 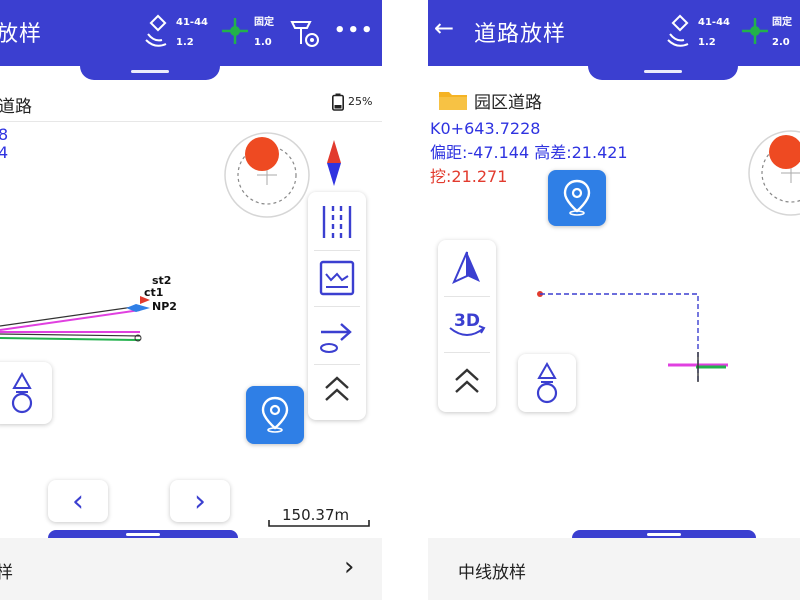 What do you see at coordinates (614, 565) in the screenshot?
I see `bottom-bar: 中线放样` at bounding box center [614, 565].